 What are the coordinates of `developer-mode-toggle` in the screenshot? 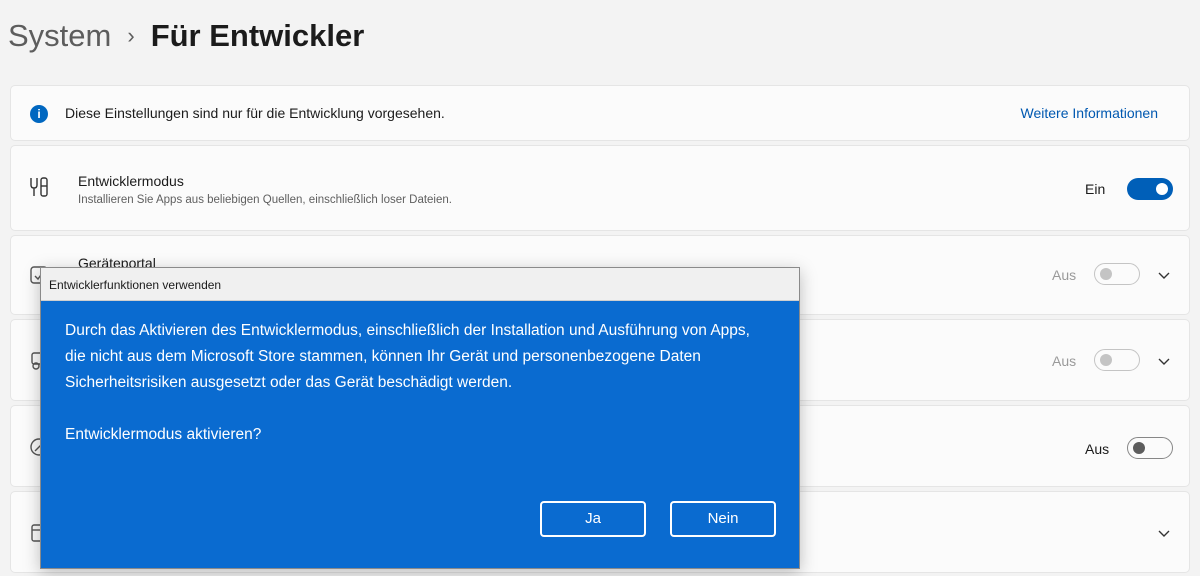 It's located at (1150, 189).